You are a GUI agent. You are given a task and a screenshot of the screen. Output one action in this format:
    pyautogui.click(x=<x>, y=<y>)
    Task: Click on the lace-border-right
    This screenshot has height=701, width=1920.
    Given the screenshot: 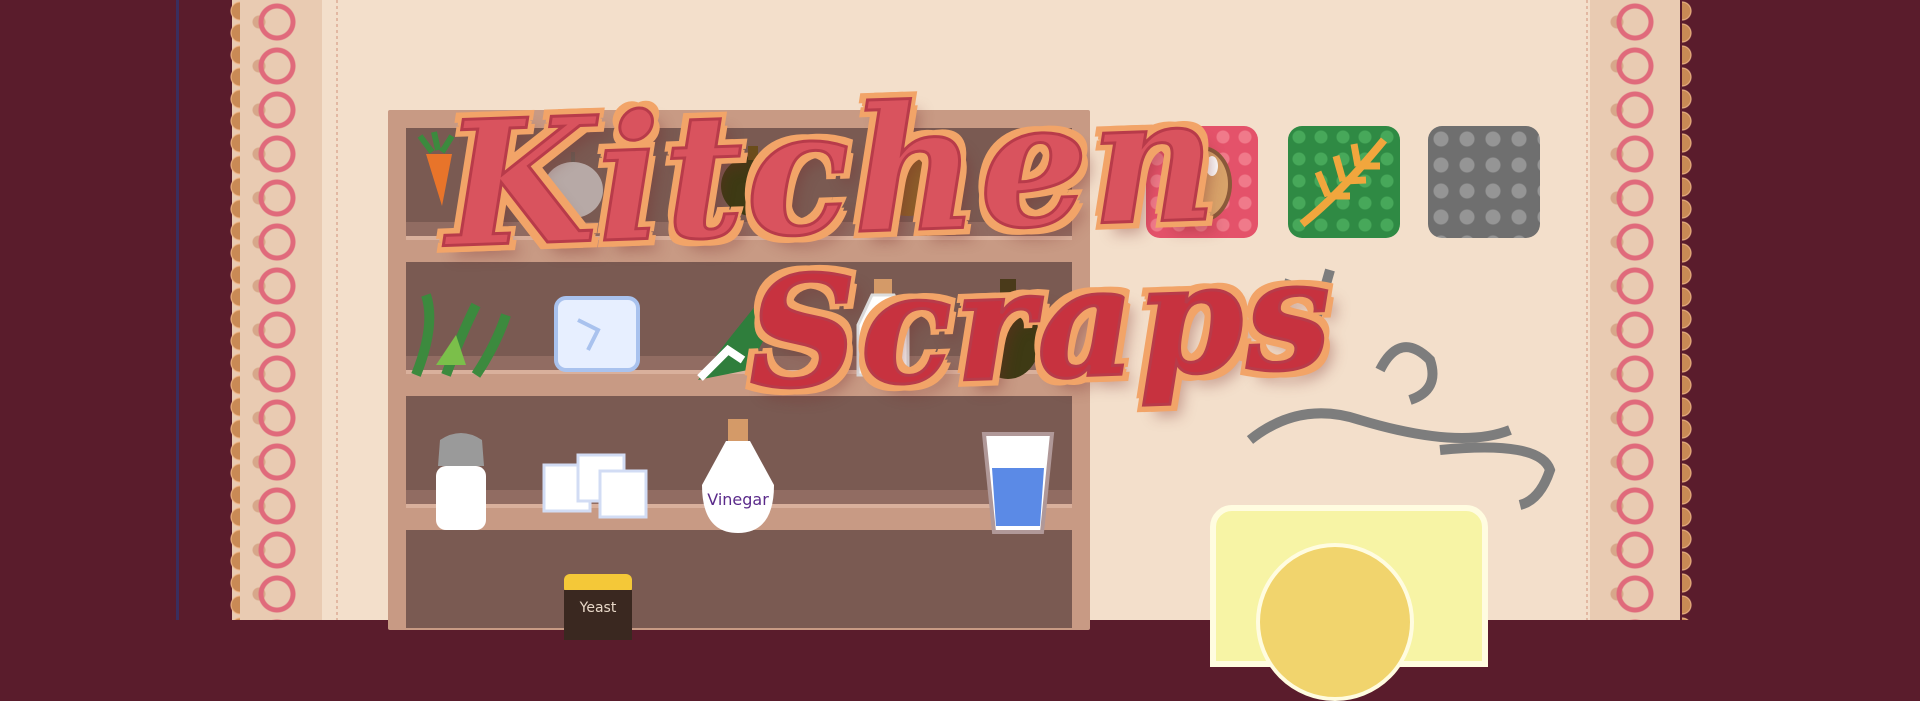 What is the action you would take?
    pyautogui.click(x=1635, y=310)
    